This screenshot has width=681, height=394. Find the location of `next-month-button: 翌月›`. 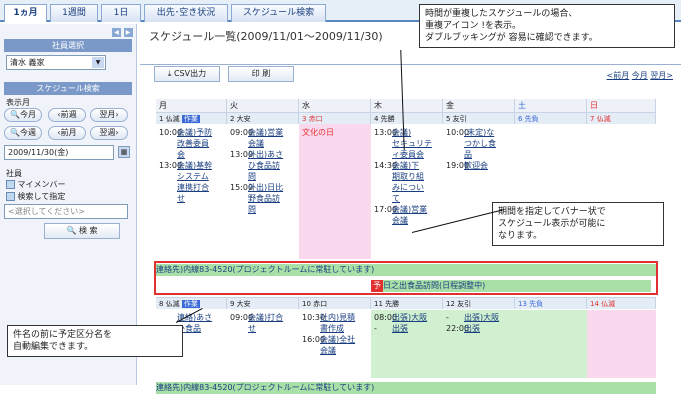

next-month-button: 翌月› is located at coordinates (109, 115).